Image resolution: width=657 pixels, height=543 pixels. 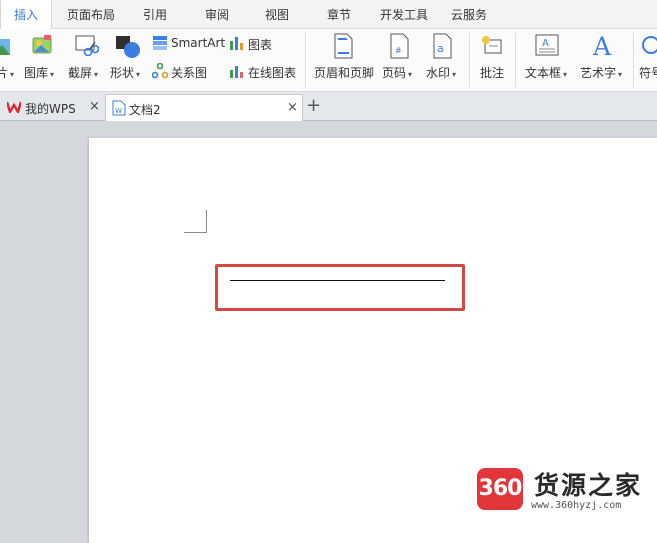 I want to click on tab-document-2-label: 文档2, so click(x=145, y=110).